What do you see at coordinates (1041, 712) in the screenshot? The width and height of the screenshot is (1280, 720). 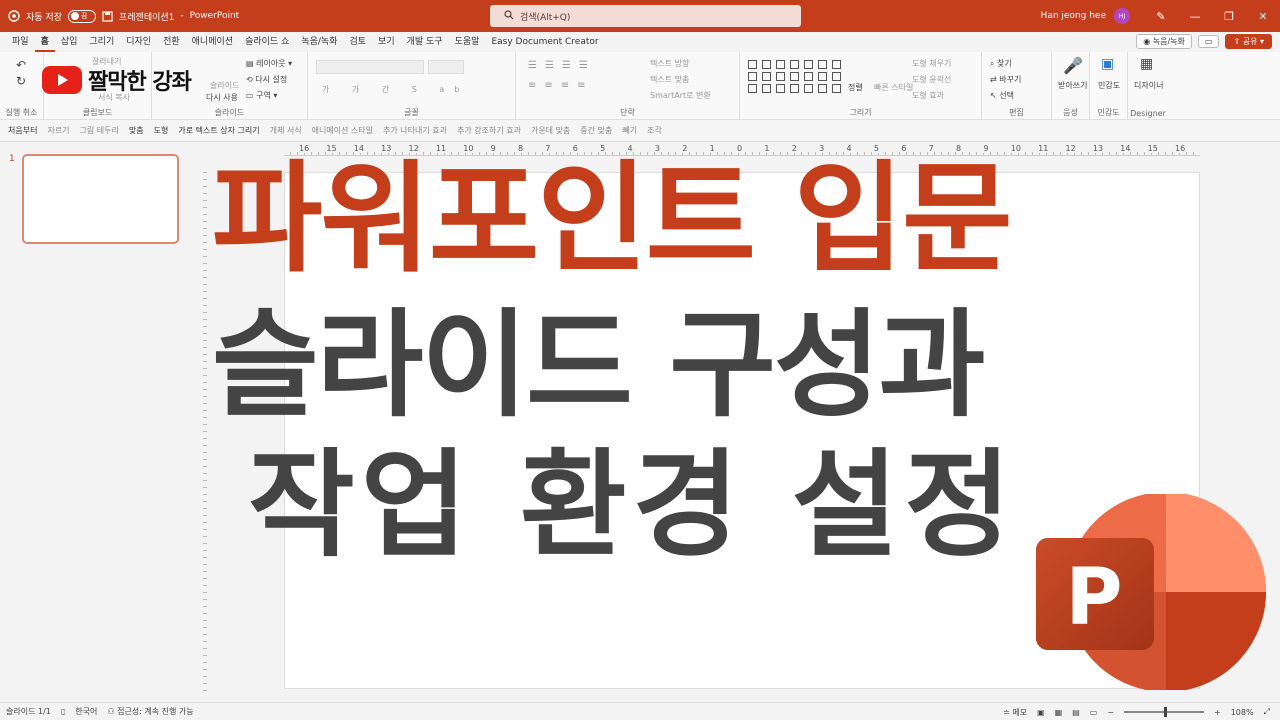 I see `normal-view-icon: ▣` at bounding box center [1041, 712].